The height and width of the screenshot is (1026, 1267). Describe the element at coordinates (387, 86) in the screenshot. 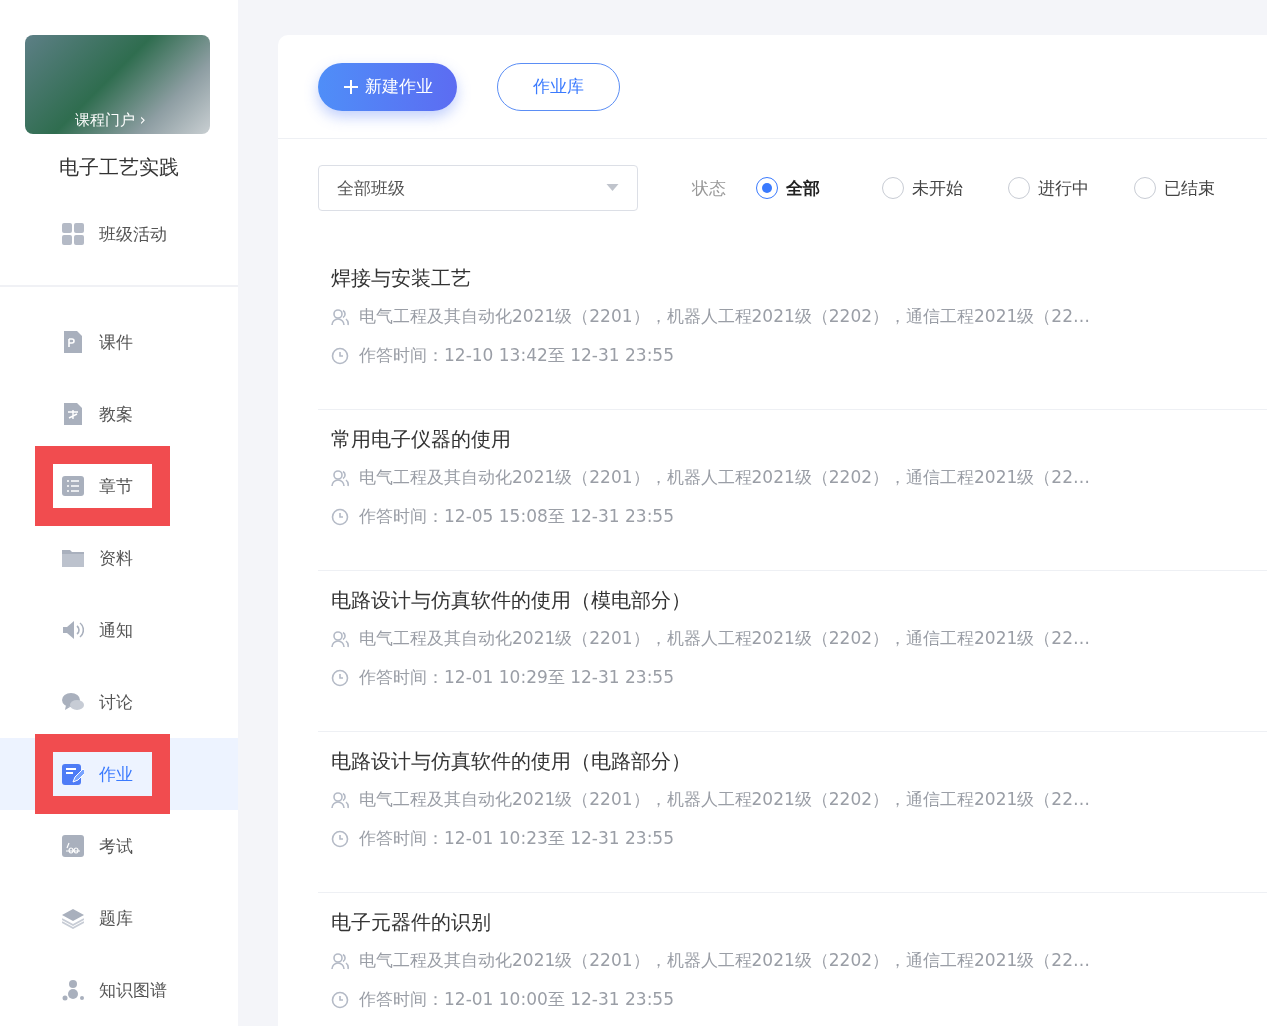

I see `new-assignment-button: 新建作业` at that location.